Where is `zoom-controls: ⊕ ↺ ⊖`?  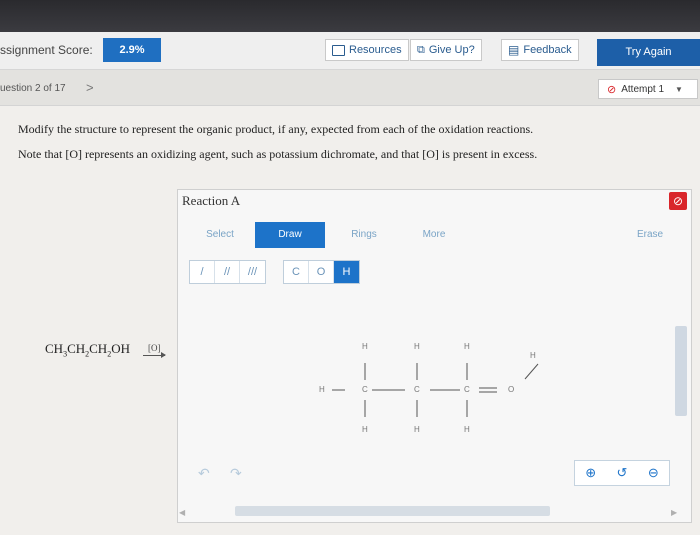 zoom-controls: ⊕ ↺ ⊖ is located at coordinates (622, 473).